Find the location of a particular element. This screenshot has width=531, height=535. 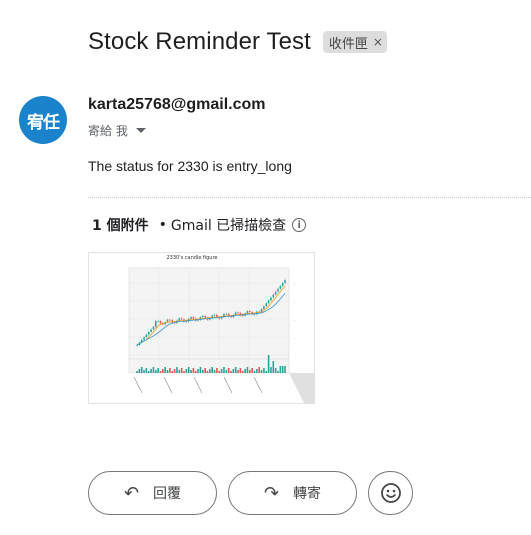

reply-icon: ↶ is located at coordinates (131, 493).